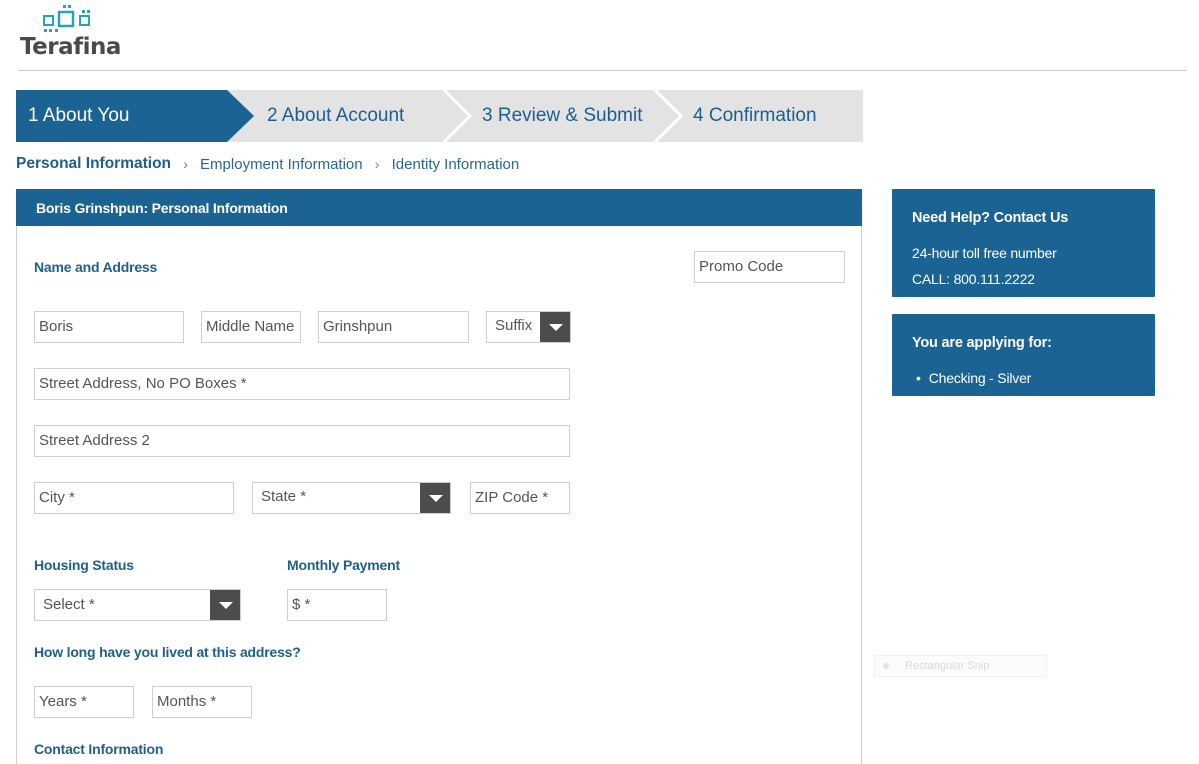 The width and height of the screenshot is (1199, 764). Describe the element at coordinates (562, 116) in the screenshot. I see `step-review-submit: 3 Review & Submit` at that location.